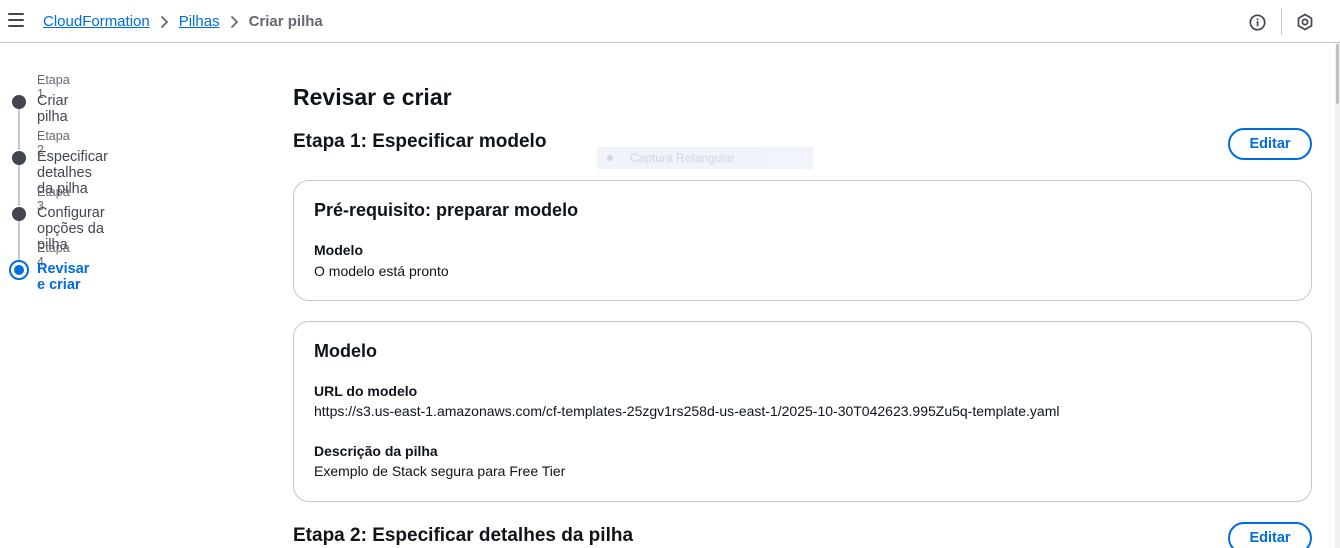  I want to click on header-divider, so click(1281, 21).